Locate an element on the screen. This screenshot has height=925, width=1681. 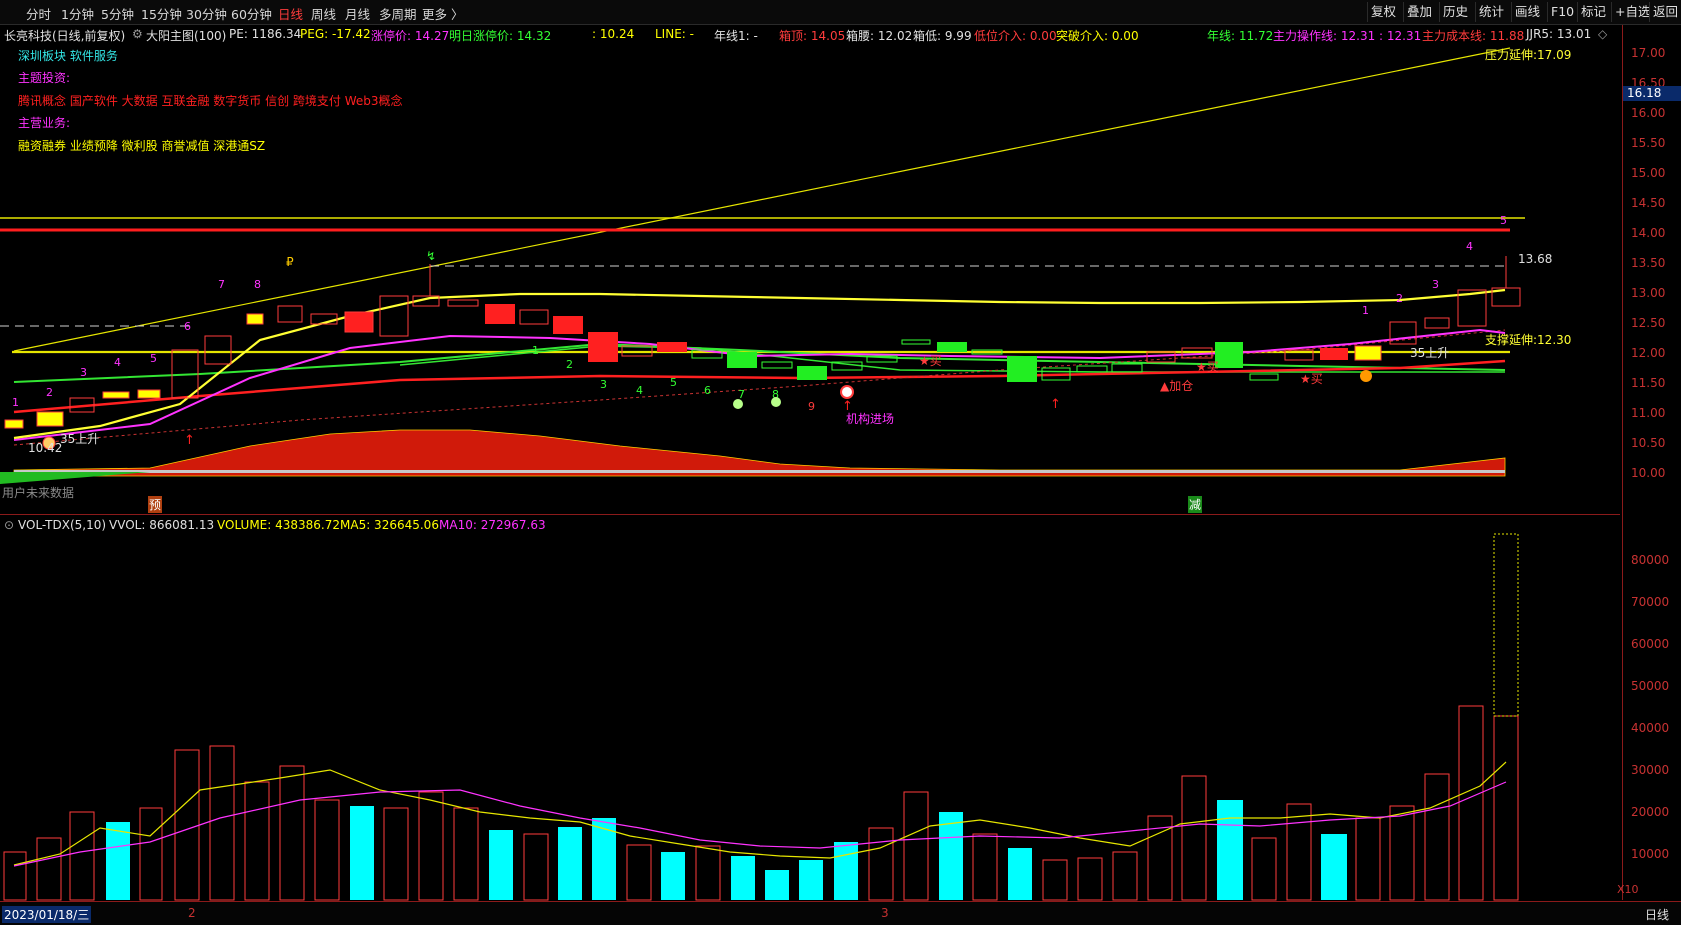
svg-text: 7 is located at coordinates (221, 284).